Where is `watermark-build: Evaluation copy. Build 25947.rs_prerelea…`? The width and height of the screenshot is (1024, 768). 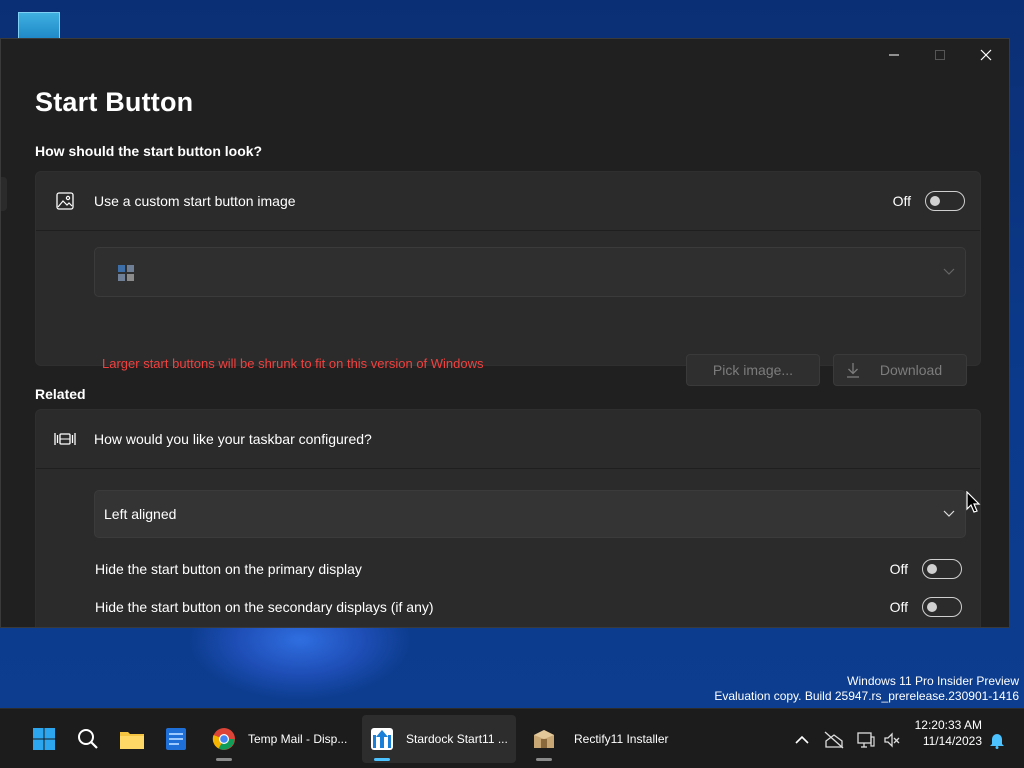
watermark-build: Evaluation copy. Build 25947.rs_prerelea… is located at coordinates (866, 696).